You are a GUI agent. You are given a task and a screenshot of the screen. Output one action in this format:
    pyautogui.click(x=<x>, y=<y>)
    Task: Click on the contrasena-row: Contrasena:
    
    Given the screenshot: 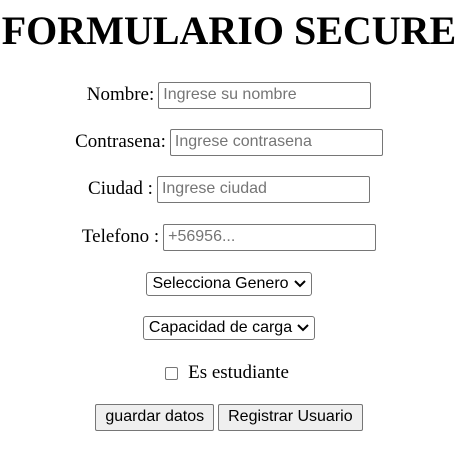 What is the action you would take?
    pyautogui.click(x=229, y=142)
    